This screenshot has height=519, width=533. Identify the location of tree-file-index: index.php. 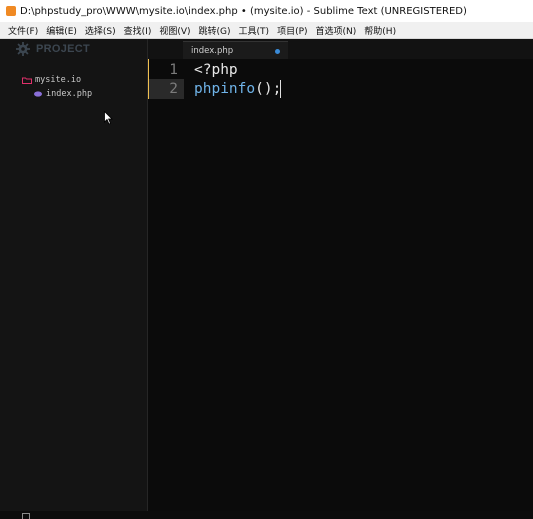
(73, 94).